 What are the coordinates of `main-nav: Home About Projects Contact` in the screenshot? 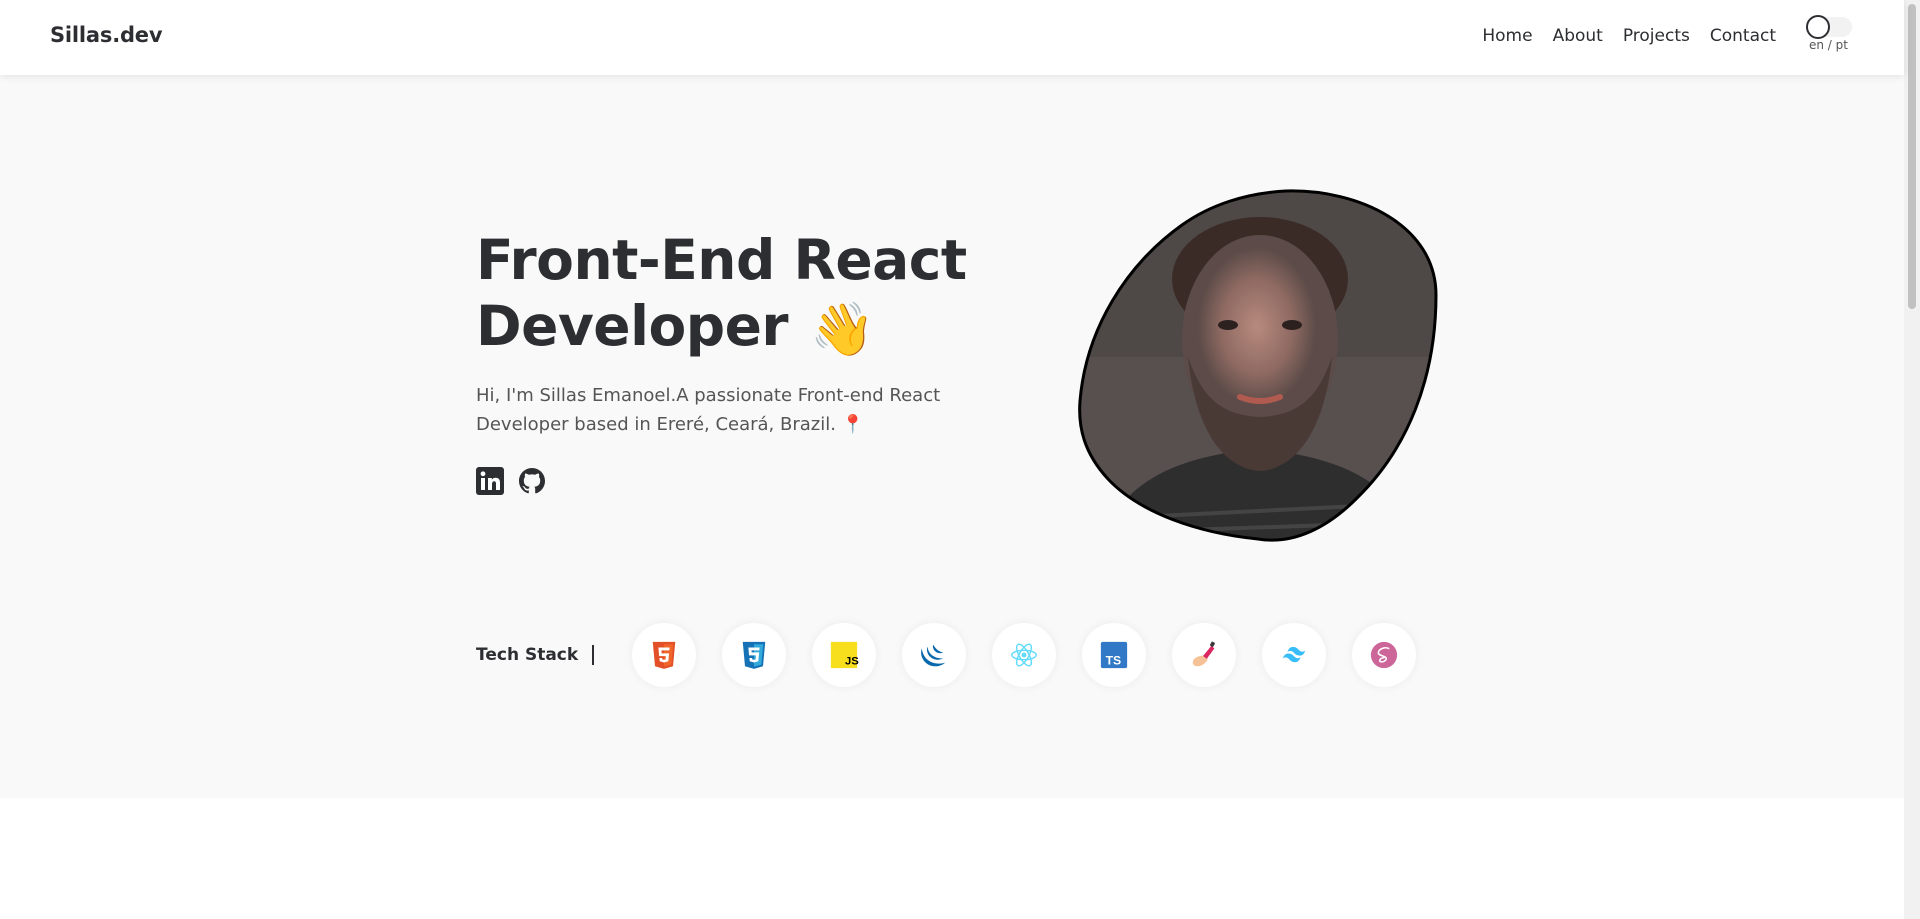 It's located at (1629, 36).